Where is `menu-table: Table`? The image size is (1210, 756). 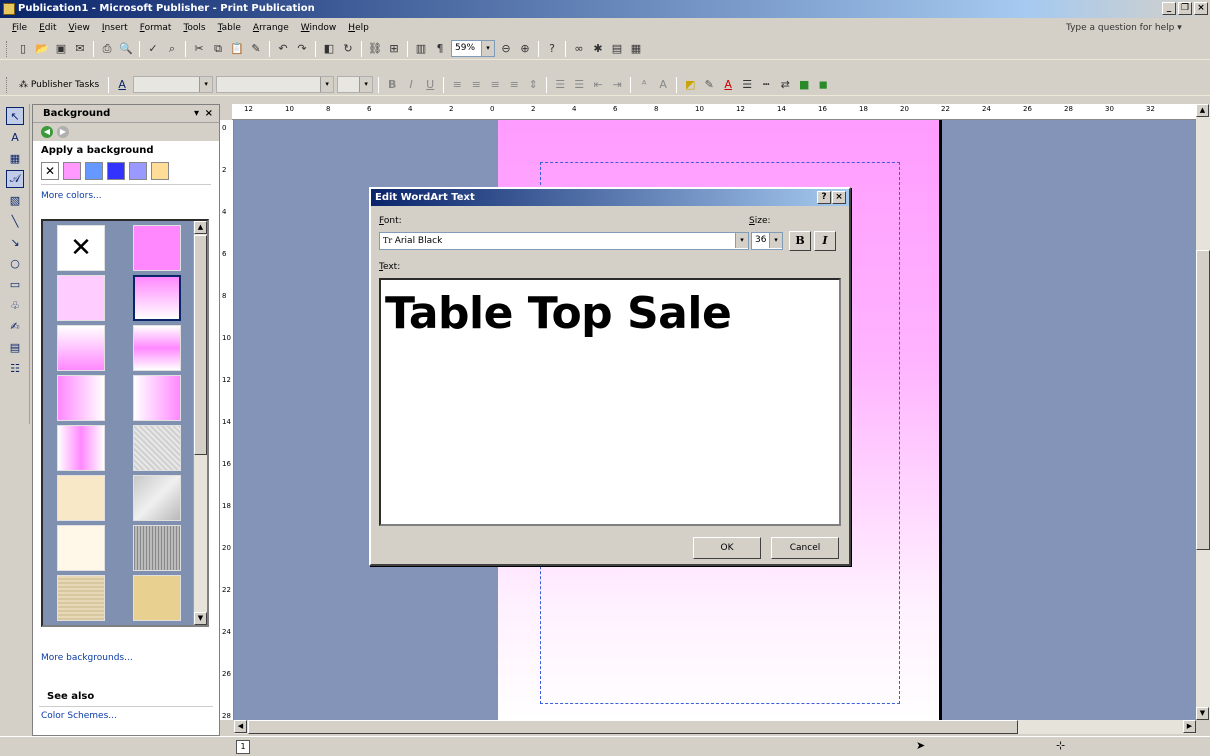 menu-table: Table is located at coordinates (229, 28).